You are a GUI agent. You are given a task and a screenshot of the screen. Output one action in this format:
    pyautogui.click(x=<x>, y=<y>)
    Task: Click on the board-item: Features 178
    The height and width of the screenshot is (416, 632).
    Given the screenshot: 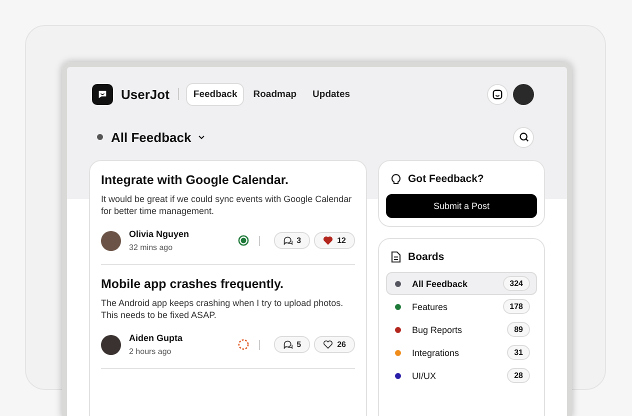 What is the action you would take?
    pyautogui.click(x=461, y=306)
    